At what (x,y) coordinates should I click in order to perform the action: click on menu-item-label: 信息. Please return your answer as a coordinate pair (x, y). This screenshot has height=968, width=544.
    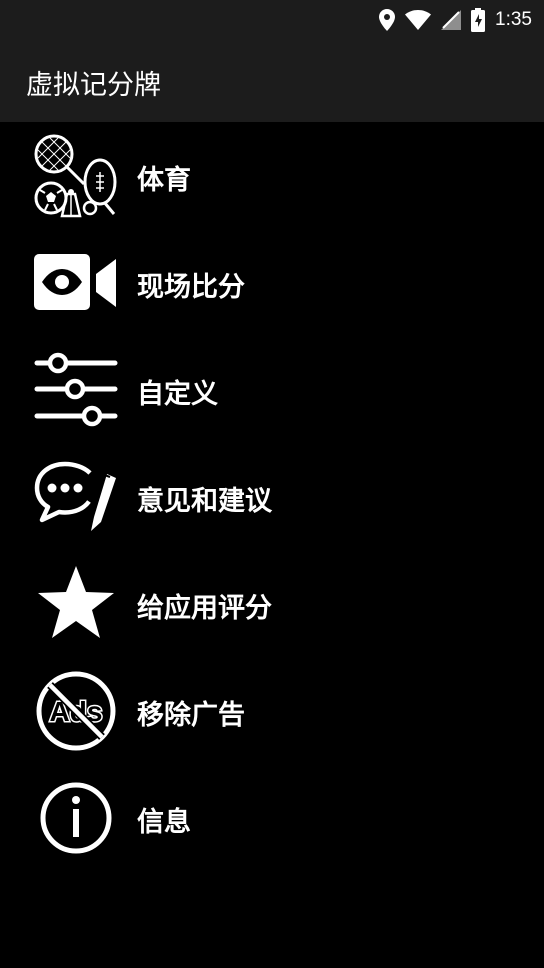
    Looking at the image, I should click on (164, 822).